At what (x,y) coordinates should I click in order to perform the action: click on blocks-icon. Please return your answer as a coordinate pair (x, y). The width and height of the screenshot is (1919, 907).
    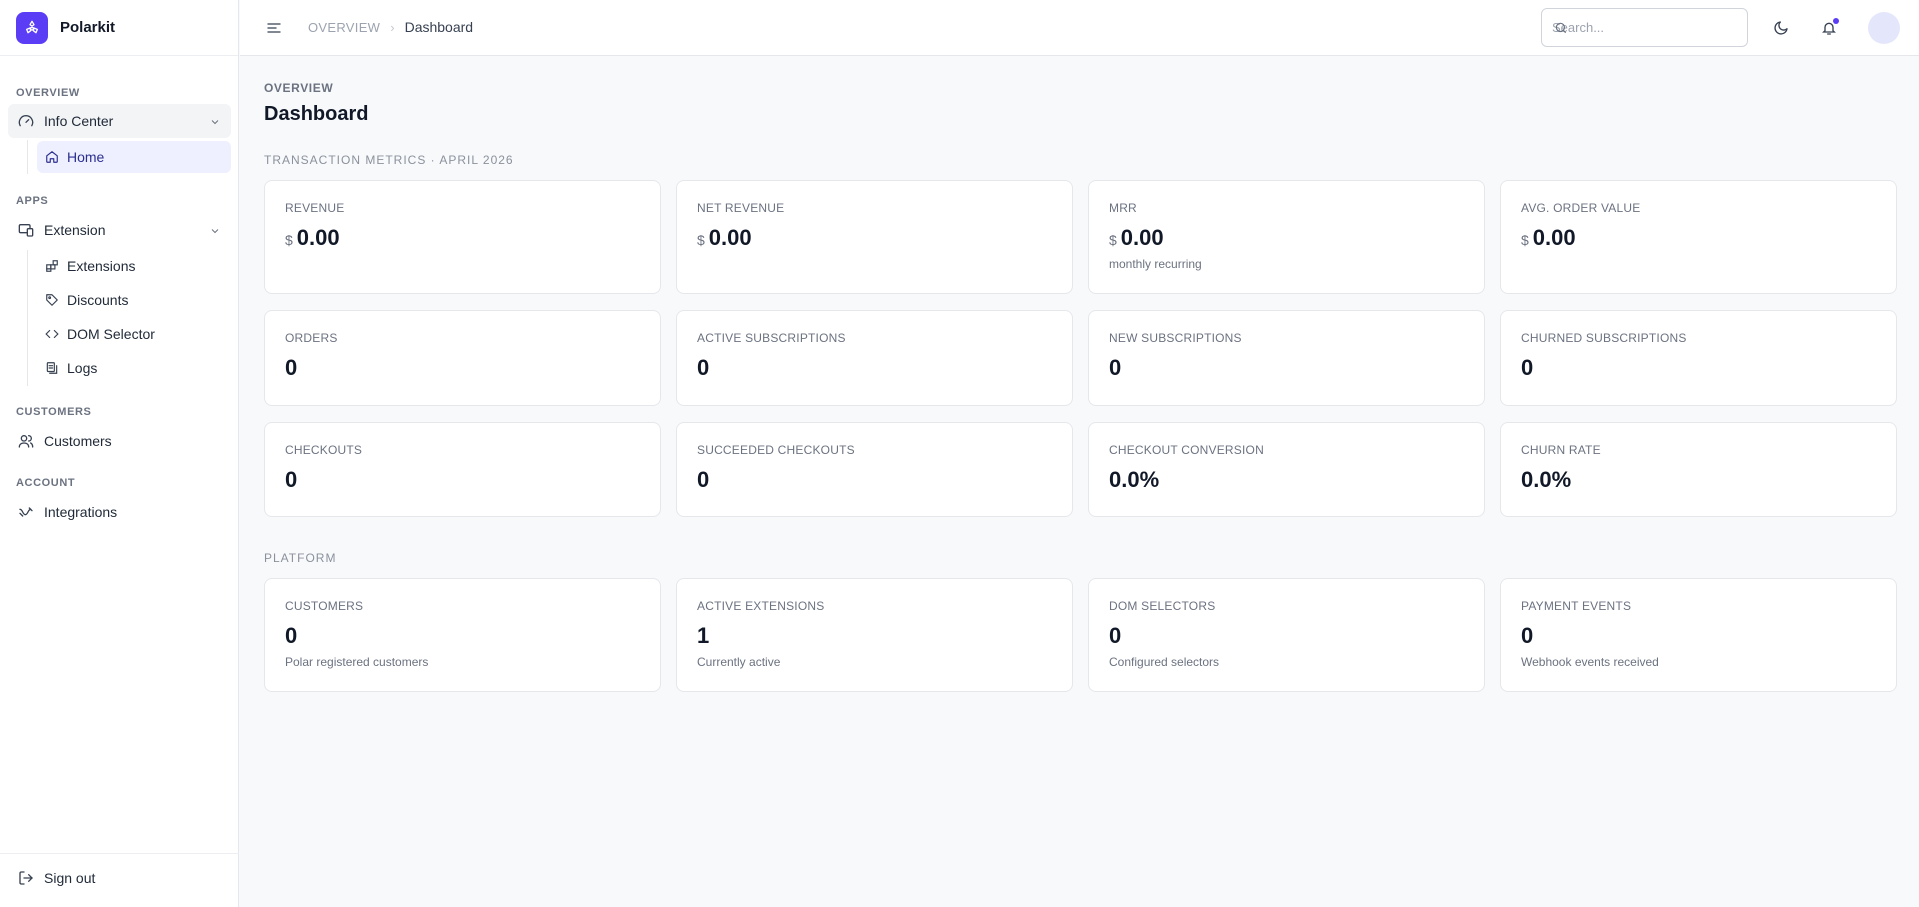
    Looking at the image, I should click on (52, 266).